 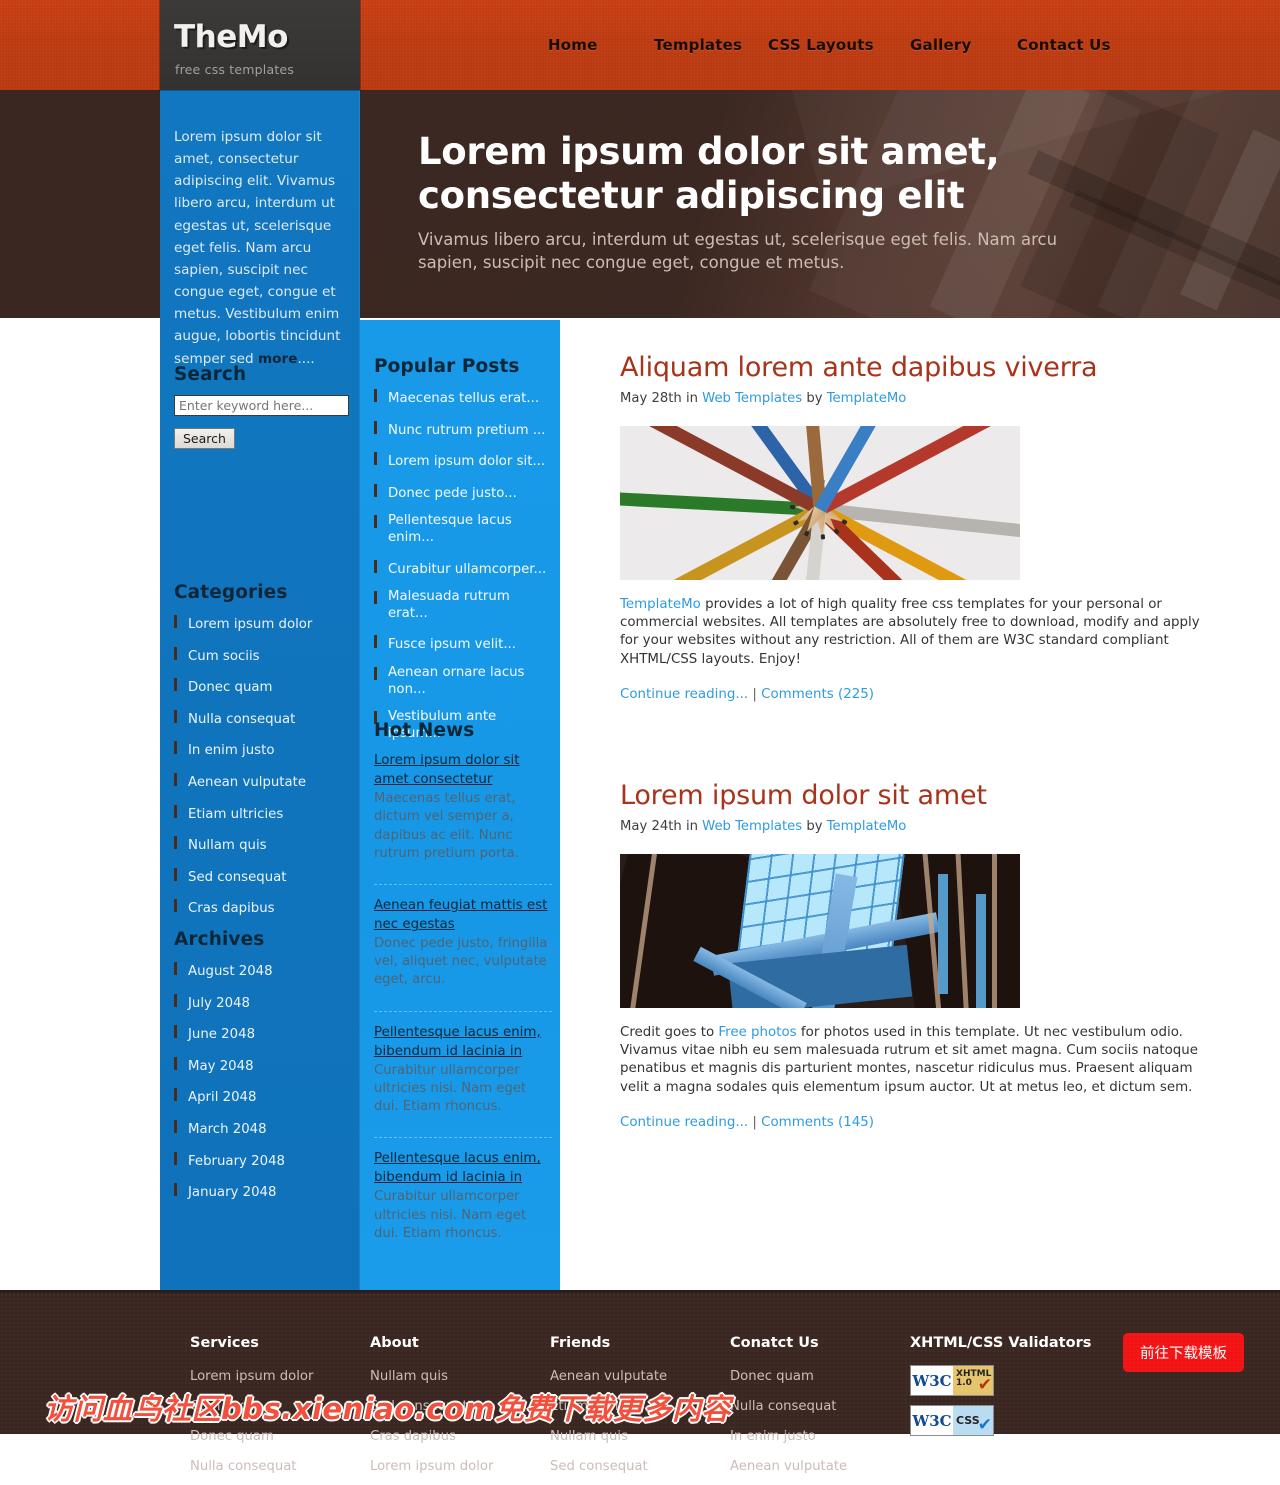 What do you see at coordinates (952, 1380) in the screenshot?
I see `w3c-xhtml-badge-icon: W3C XHTML 1.0 ✔` at bounding box center [952, 1380].